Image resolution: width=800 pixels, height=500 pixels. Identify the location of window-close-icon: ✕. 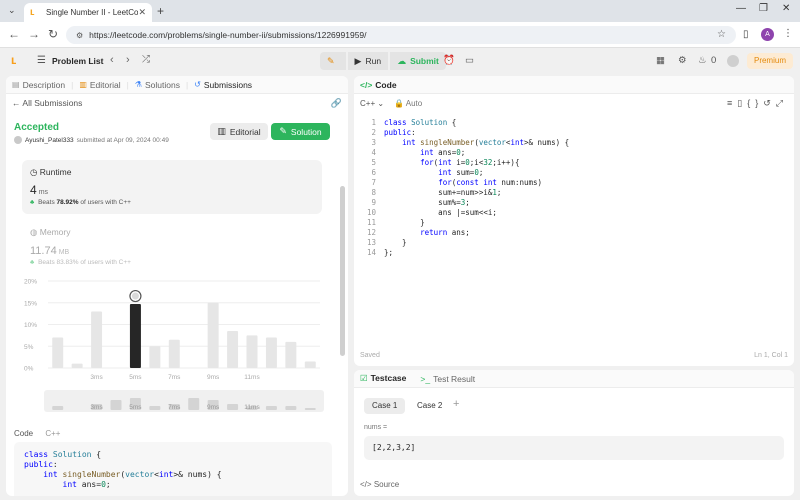
(786, 8).